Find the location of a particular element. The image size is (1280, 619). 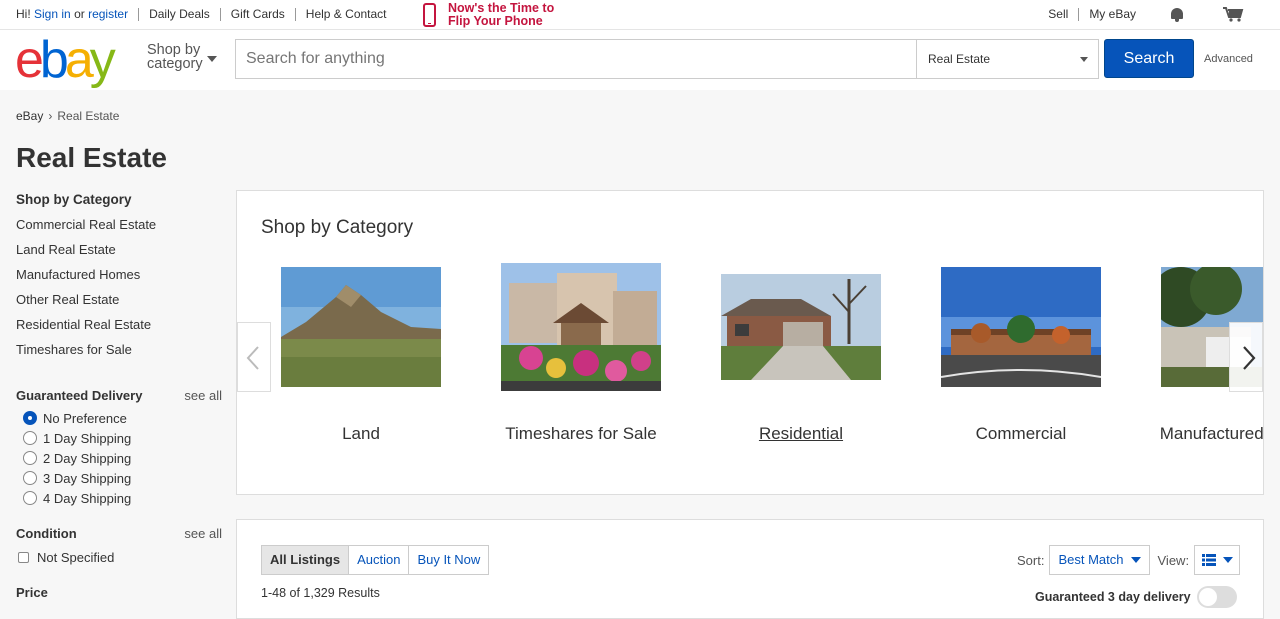

search-box: Real Estate is located at coordinates (667, 59).